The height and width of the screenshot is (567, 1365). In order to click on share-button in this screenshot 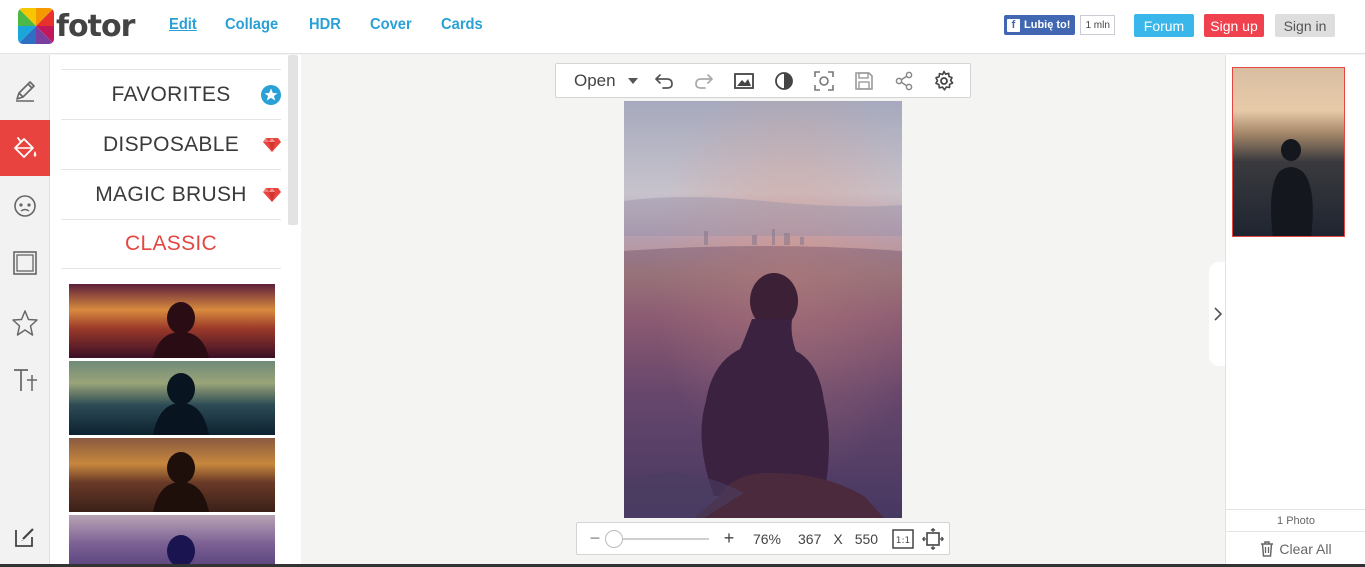, I will do `click(904, 80)`.